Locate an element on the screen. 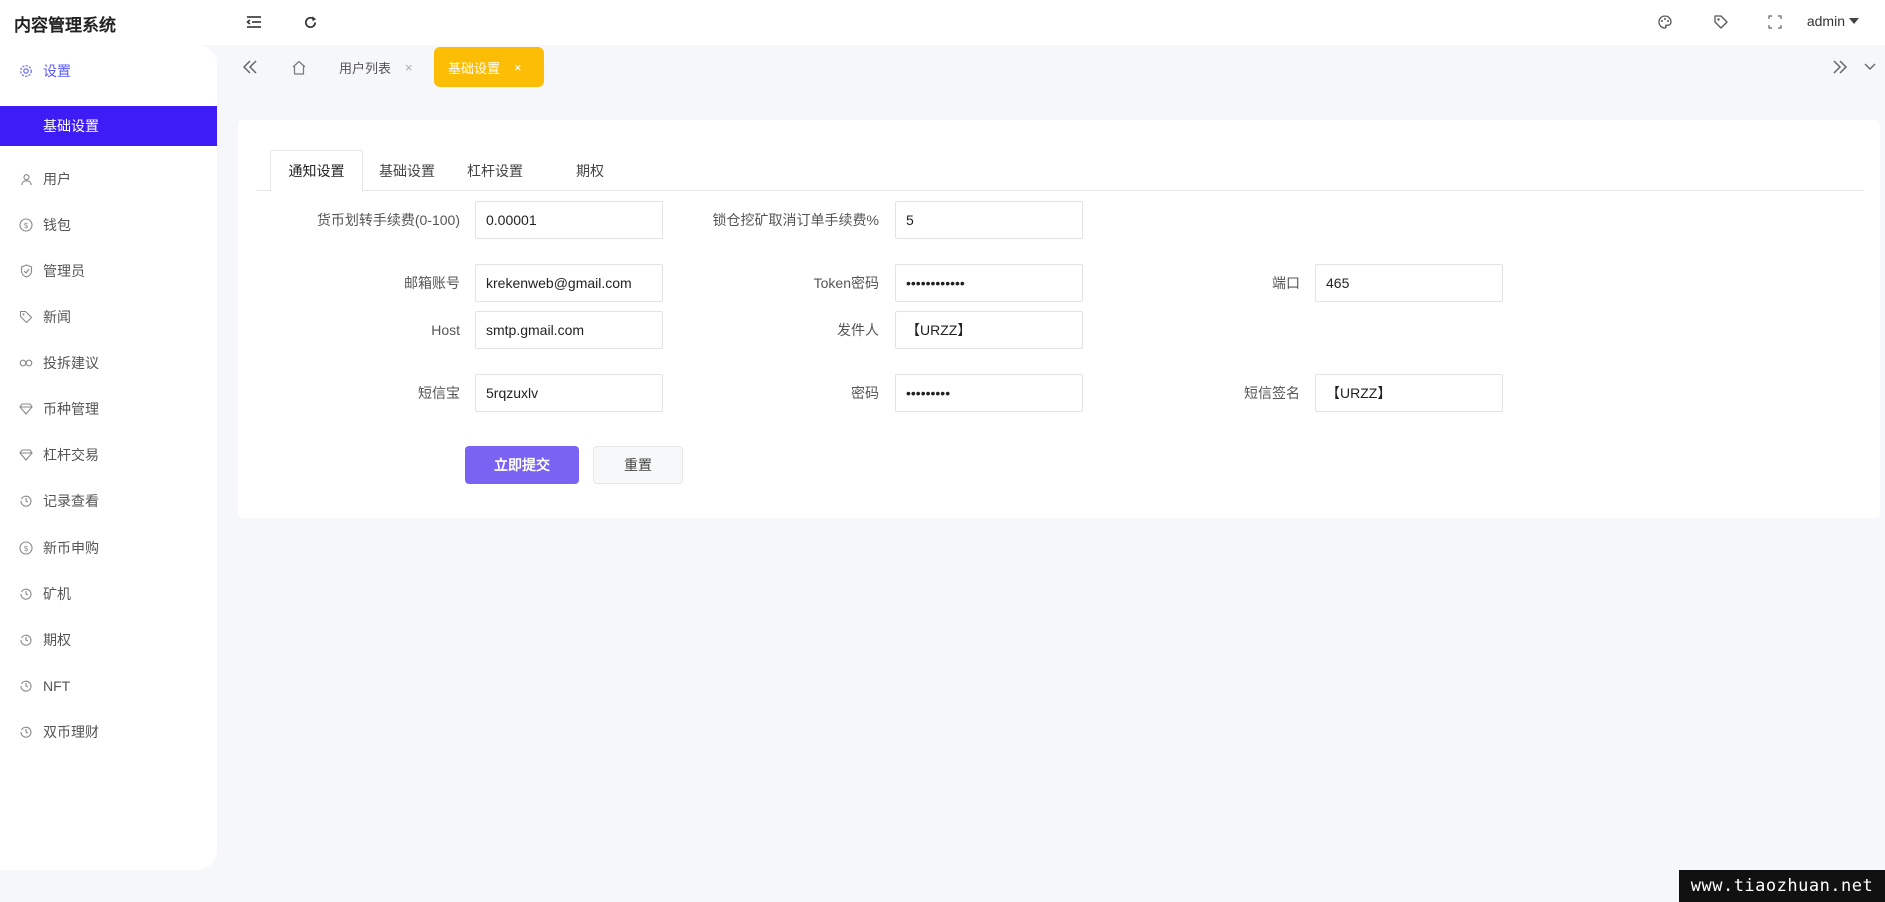 This screenshot has height=902, width=1885. lock-cancel-fee-input is located at coordinates (989, 220).